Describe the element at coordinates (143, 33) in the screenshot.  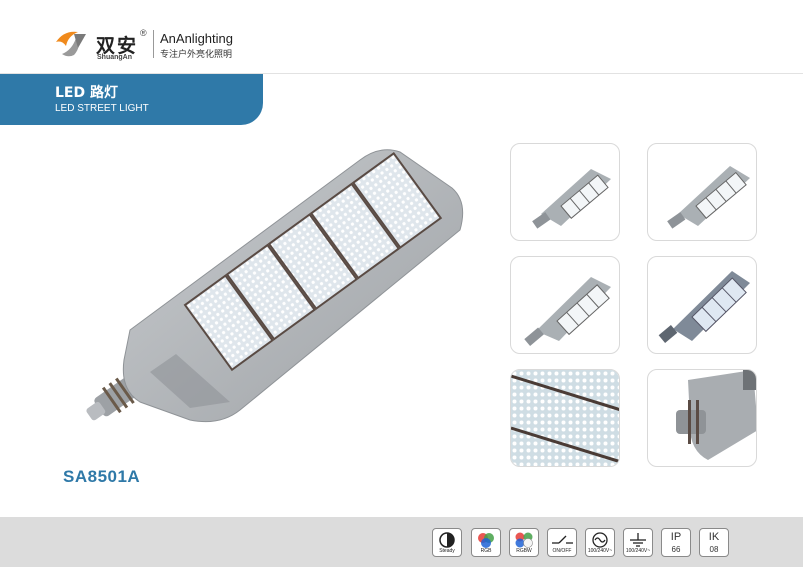
I see `registered-mark: ®` at that location.